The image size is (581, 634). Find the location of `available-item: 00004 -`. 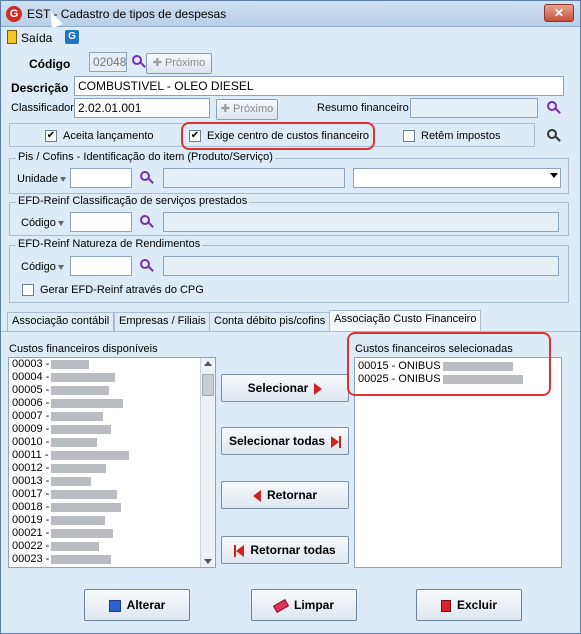

available-item: 00004 - is located at coordinates (112, 377).